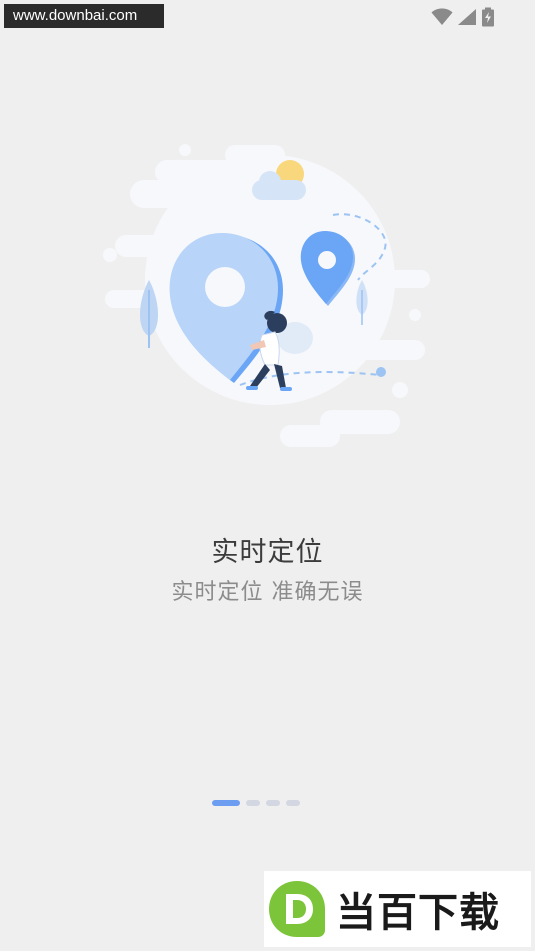  What do you see at coordinates (442, 16) in the screenshot?
I see `wifi-icon` at bounding box center [442, 16].